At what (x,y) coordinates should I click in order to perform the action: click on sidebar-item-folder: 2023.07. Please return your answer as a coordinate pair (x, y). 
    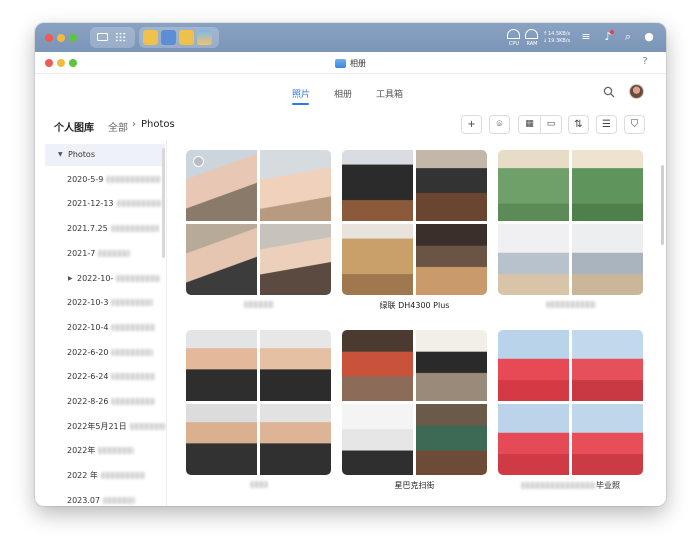
    Looking at the image, I should click on (105, 498).